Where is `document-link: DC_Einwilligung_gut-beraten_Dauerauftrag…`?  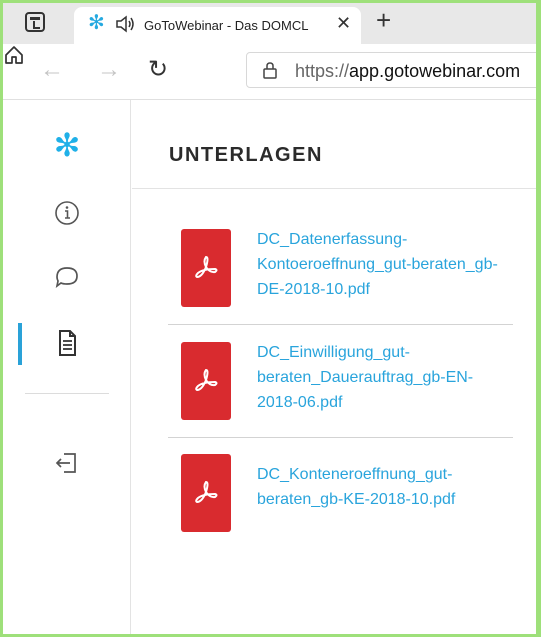
document-link: DC_Einwilligung_gut-beraten_Dauerauftrag… is located at coordinates (382, 377).